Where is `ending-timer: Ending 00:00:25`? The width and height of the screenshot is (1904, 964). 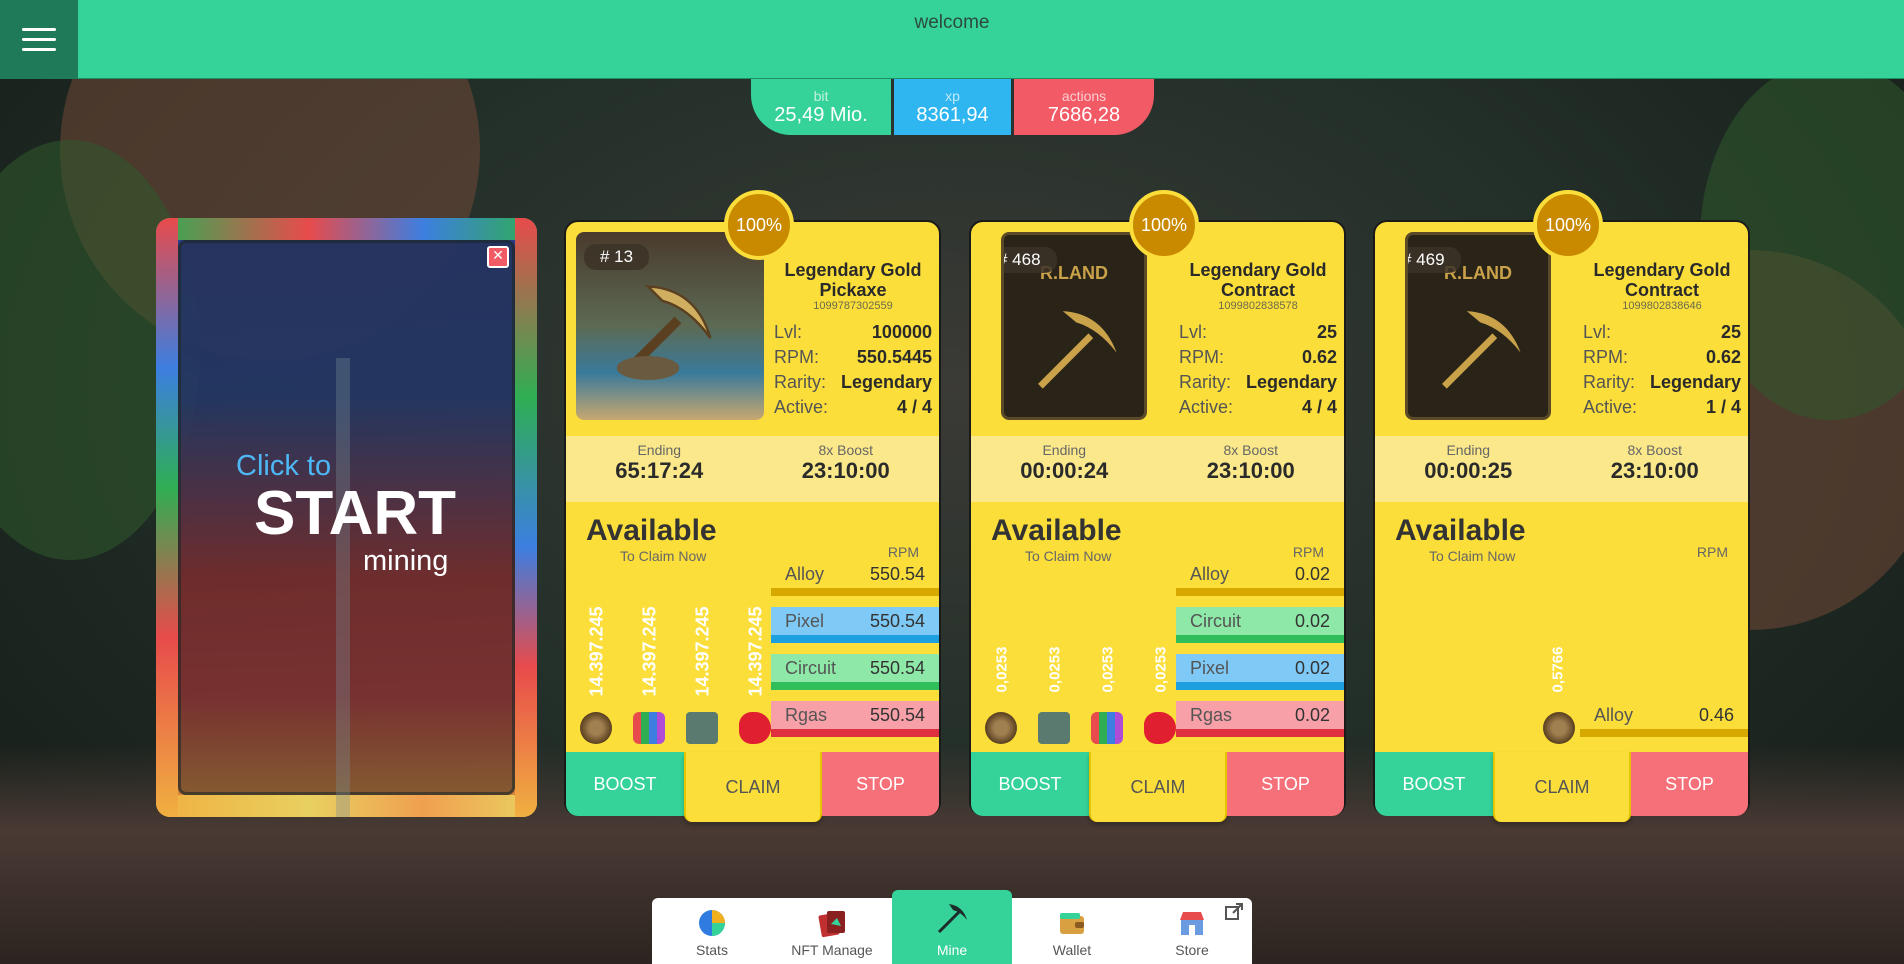 ending-timer: Ending 00:00:25 is located at coordinates (1468, 469).